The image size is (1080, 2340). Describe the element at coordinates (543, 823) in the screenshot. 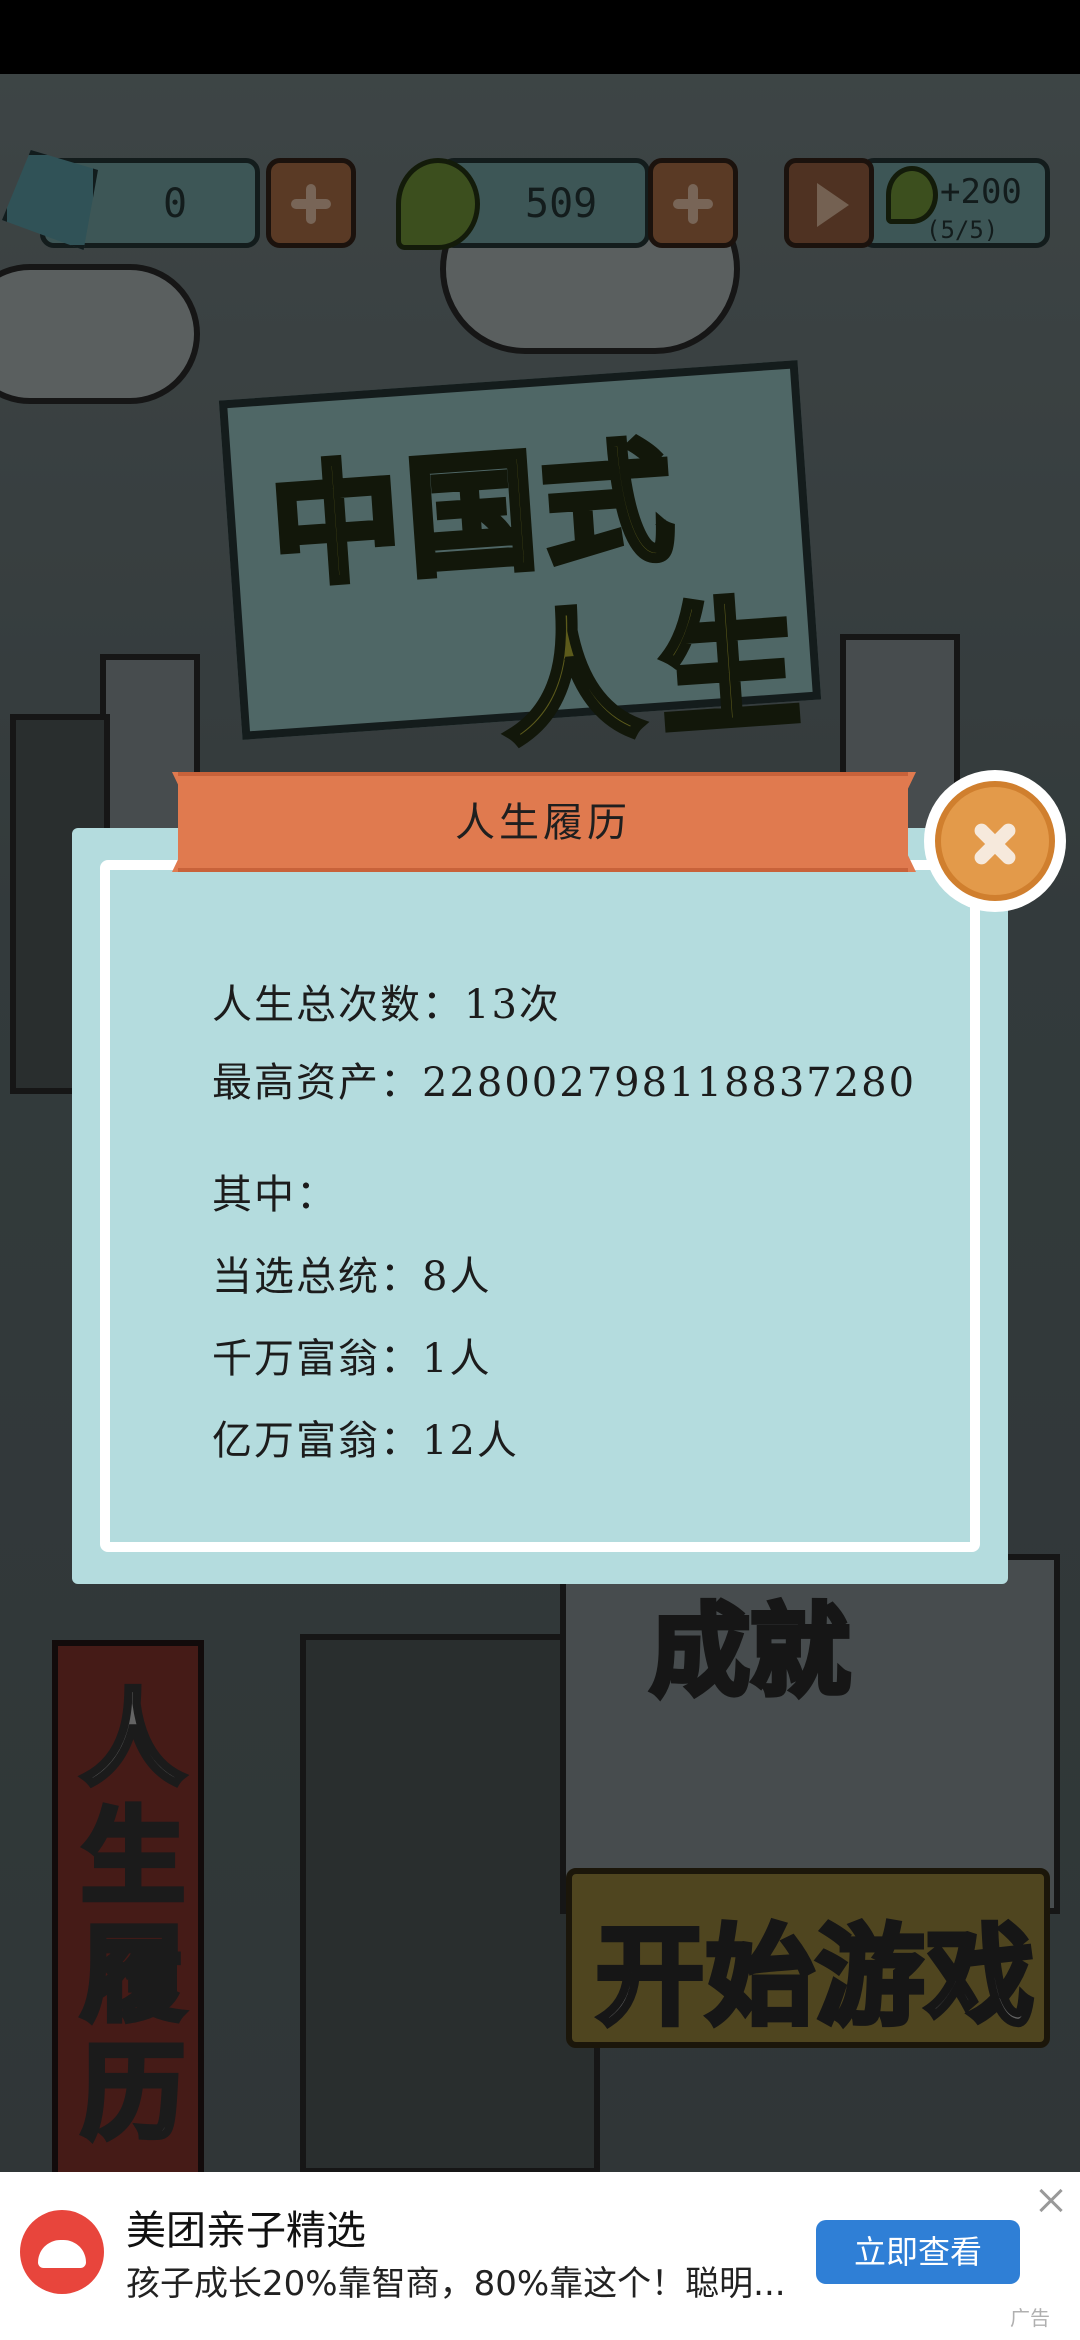

I see `dialog-title: 人生履历` at that location.